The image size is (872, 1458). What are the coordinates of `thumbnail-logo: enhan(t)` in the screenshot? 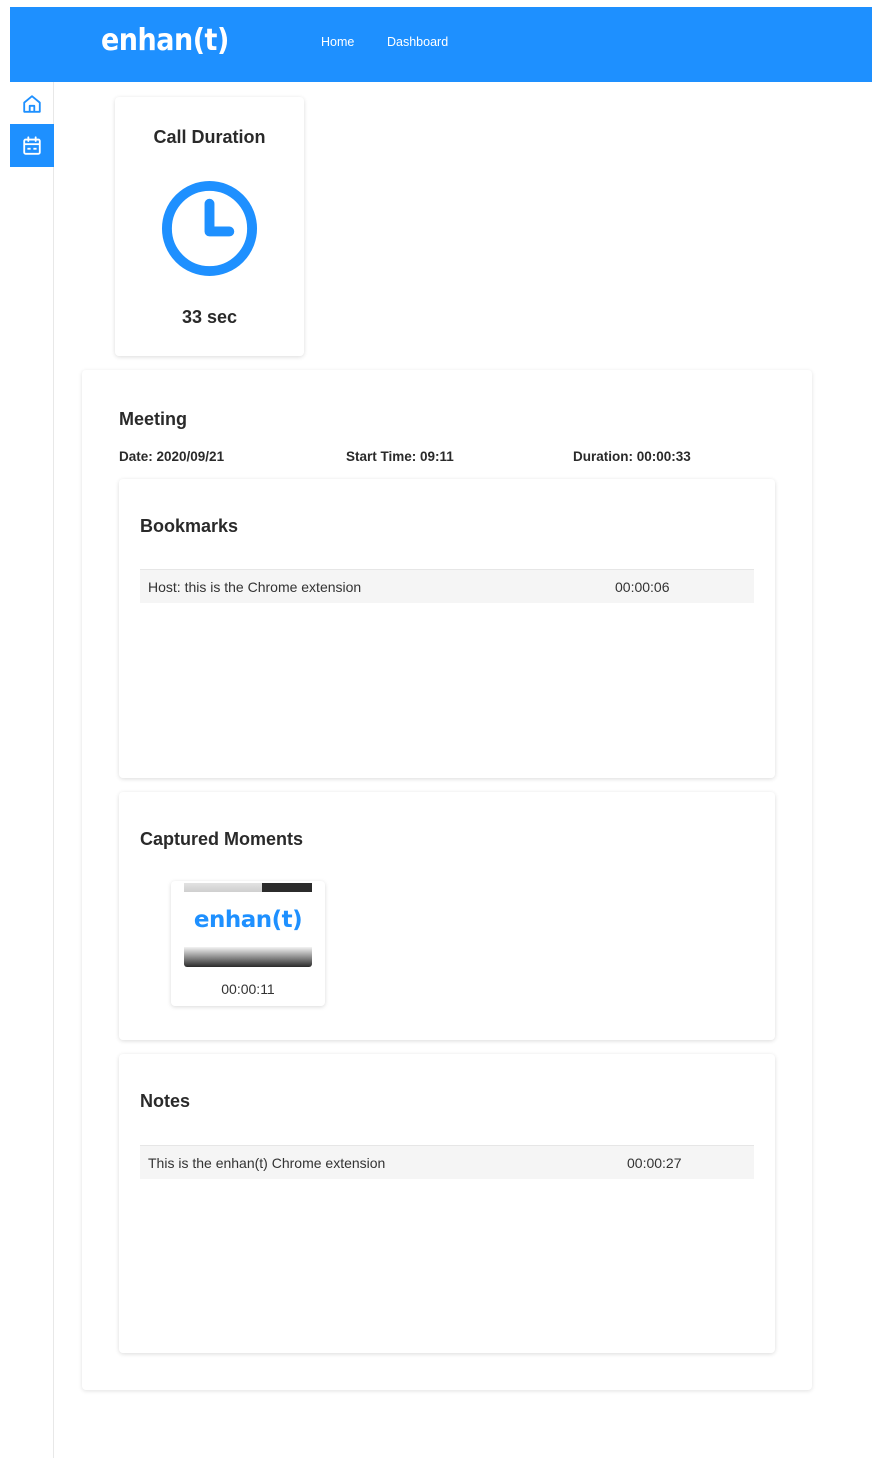 It's located at (248, 920).